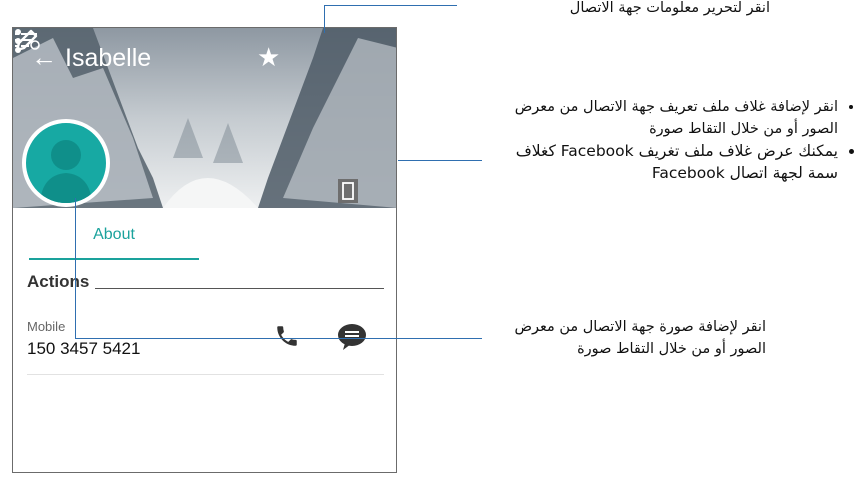 The height and width of the screenshot is (481, 861). Describe the element at coordinates (46, 326) in the screenshot. I see `mobile-label: Mobile` at that location.